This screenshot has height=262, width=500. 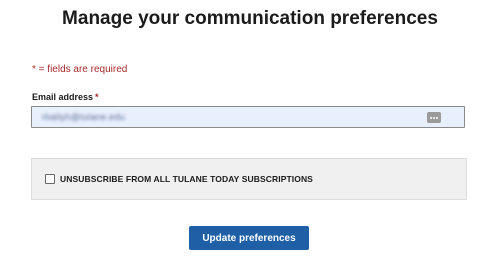 I want to click on email-label: Email address *, so click(x=65, y=97).